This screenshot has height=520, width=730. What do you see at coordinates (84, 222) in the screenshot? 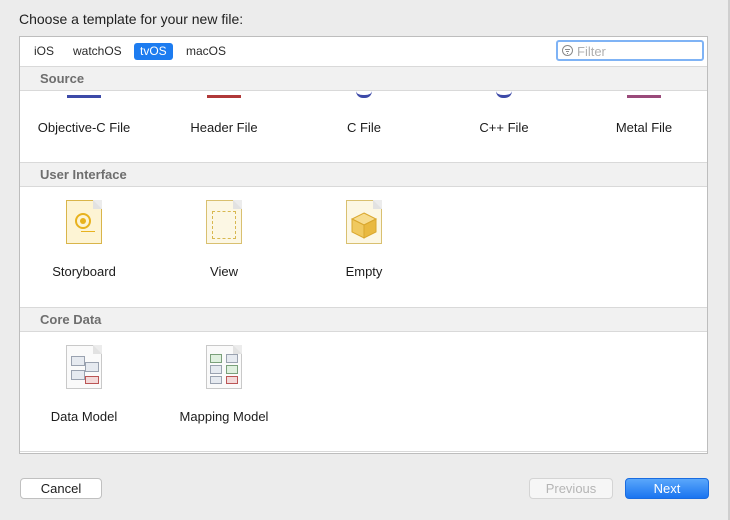
I see `storyboard-icon` at bounding box center [84, 222].